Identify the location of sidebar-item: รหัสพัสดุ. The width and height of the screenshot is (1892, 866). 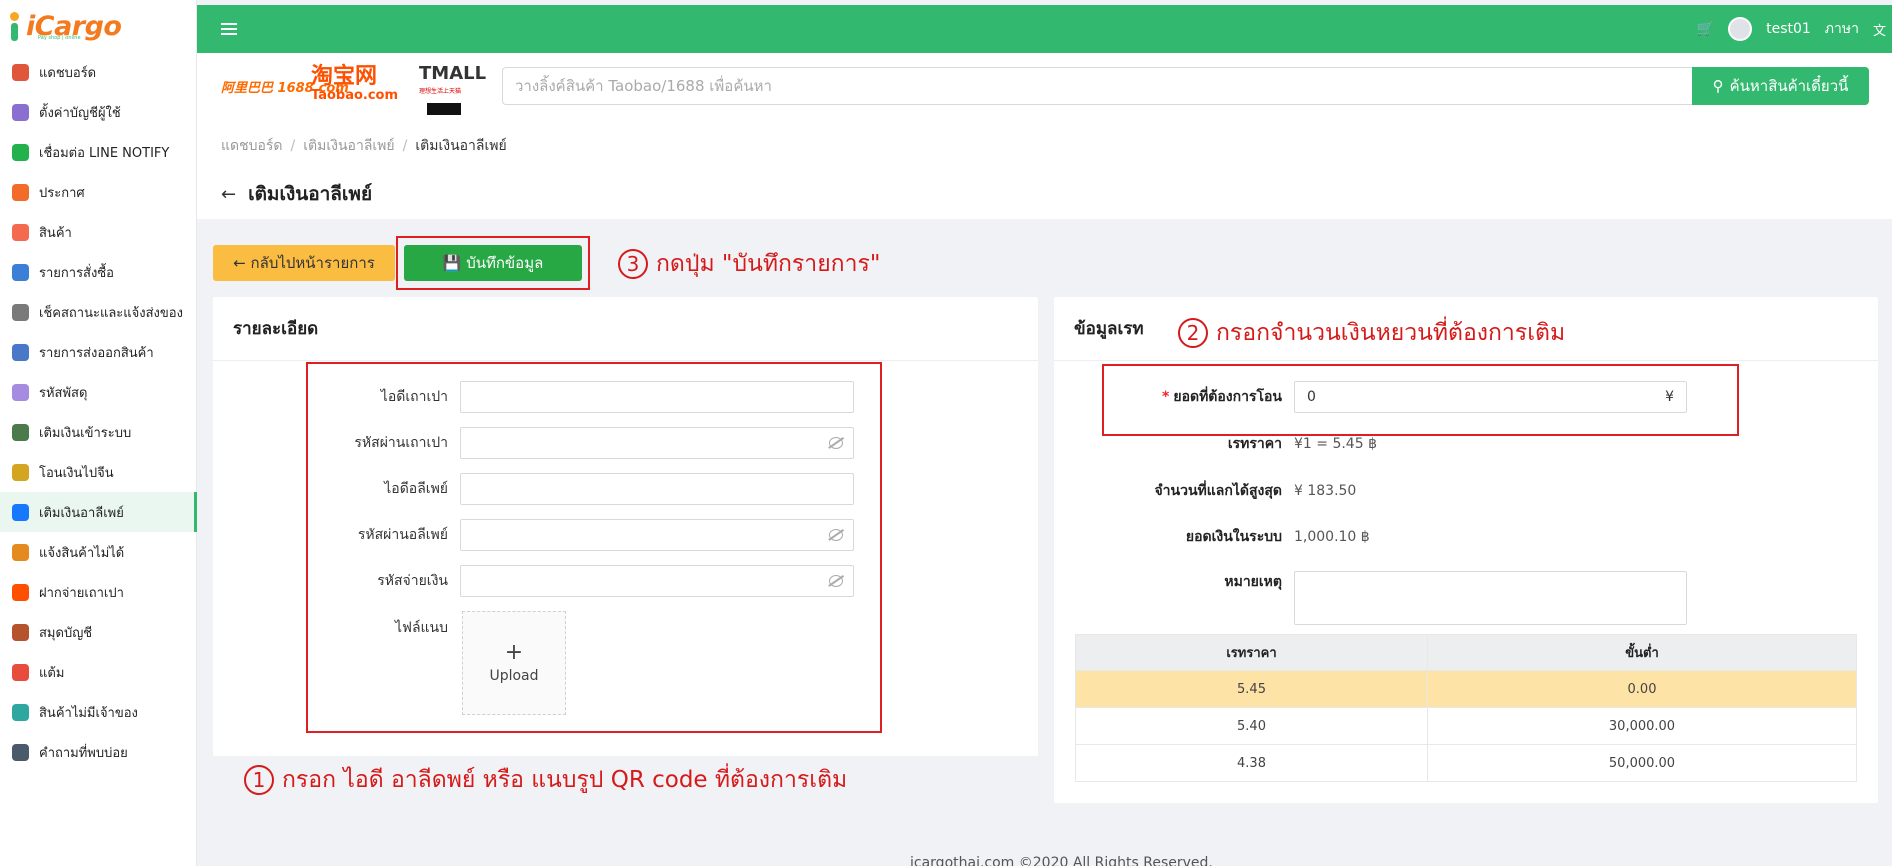
(98, 392).